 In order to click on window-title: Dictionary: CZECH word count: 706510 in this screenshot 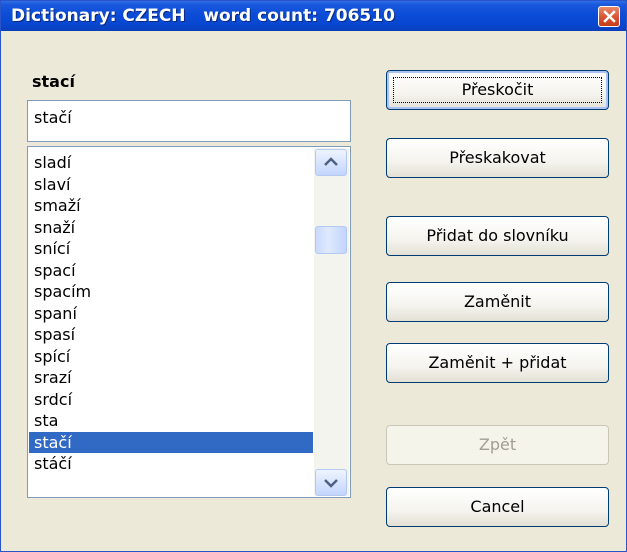, I will do `click(203, 16)`.